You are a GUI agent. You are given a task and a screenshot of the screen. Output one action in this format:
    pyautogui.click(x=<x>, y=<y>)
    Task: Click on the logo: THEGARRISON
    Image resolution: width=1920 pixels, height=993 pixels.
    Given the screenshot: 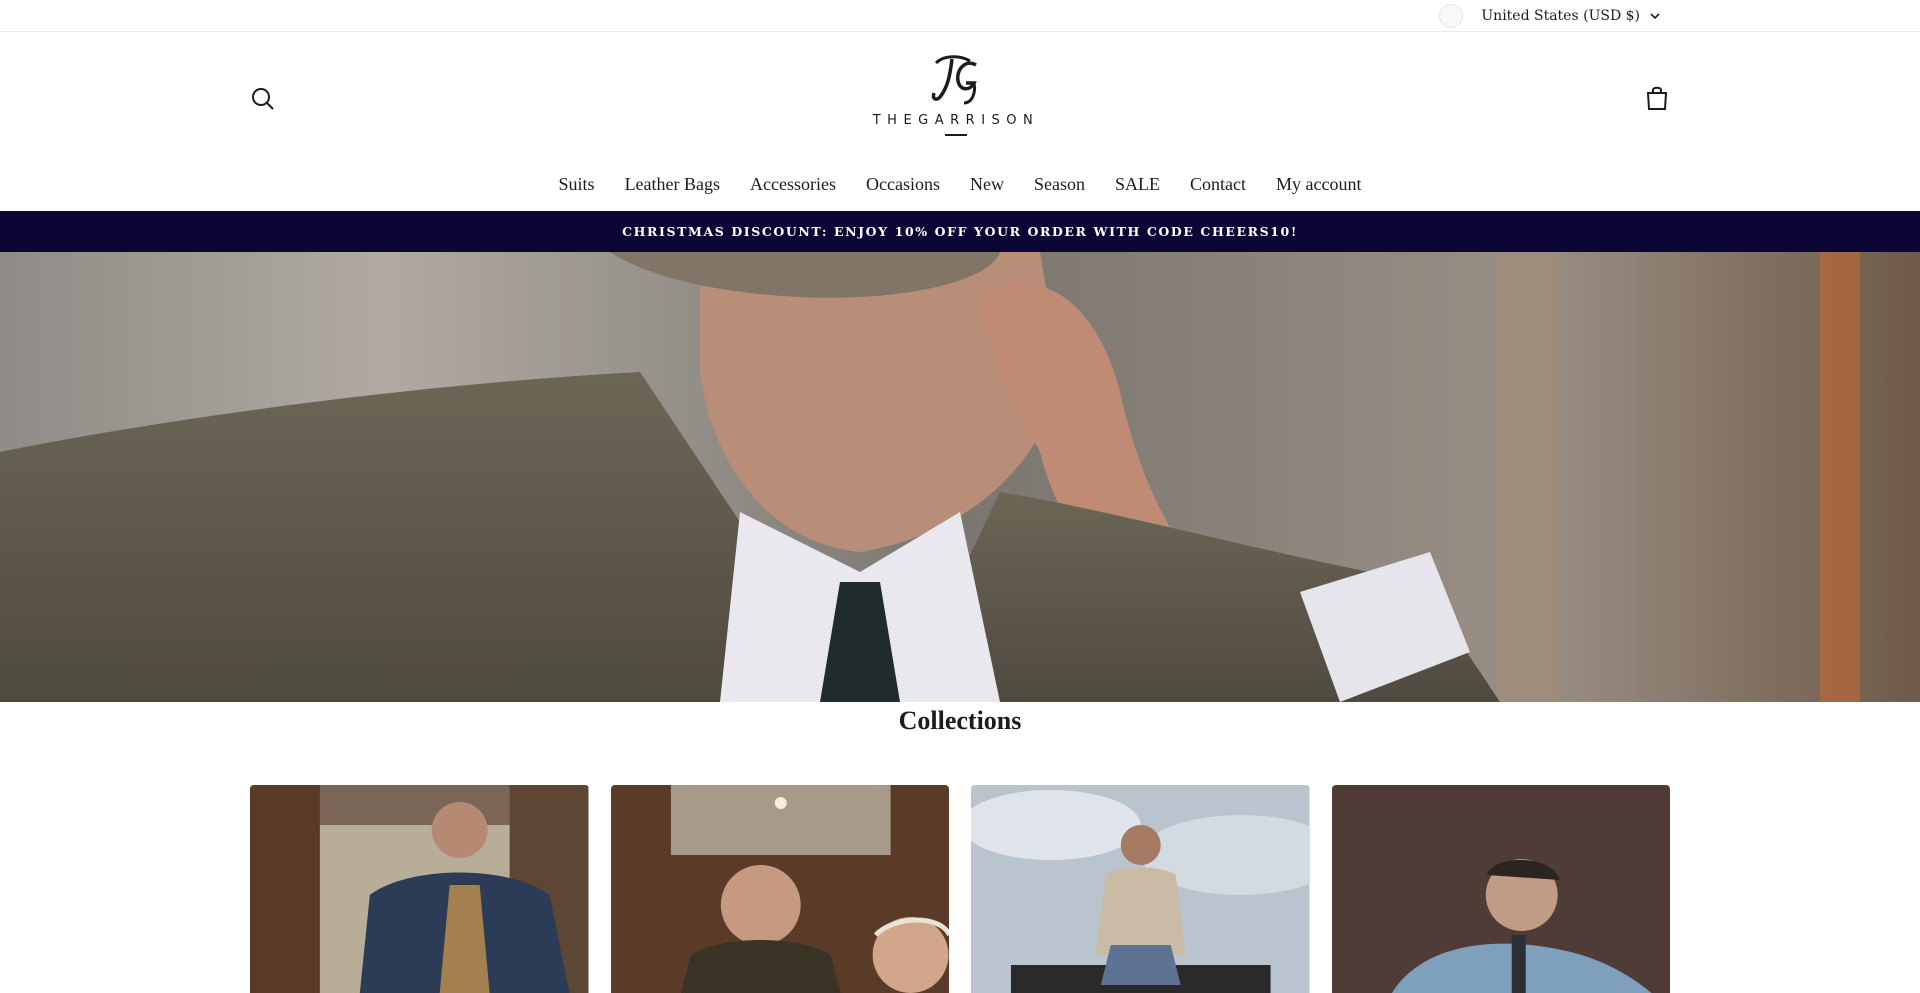 What is the action you would take?
    pyautogui.click(x=956, y=106)
    